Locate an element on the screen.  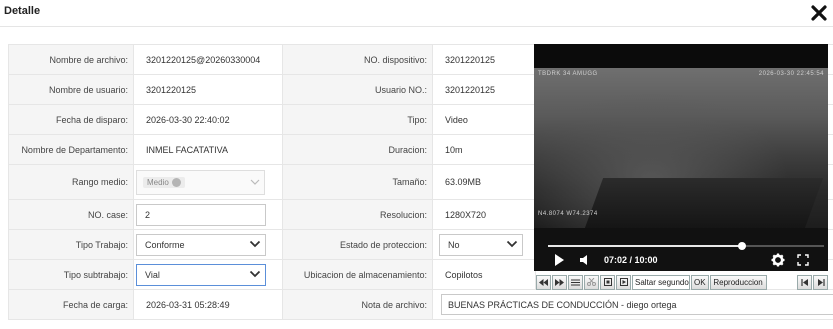
label-nota-archivo: Nota de archivo: is located at coordinates (358, 304).